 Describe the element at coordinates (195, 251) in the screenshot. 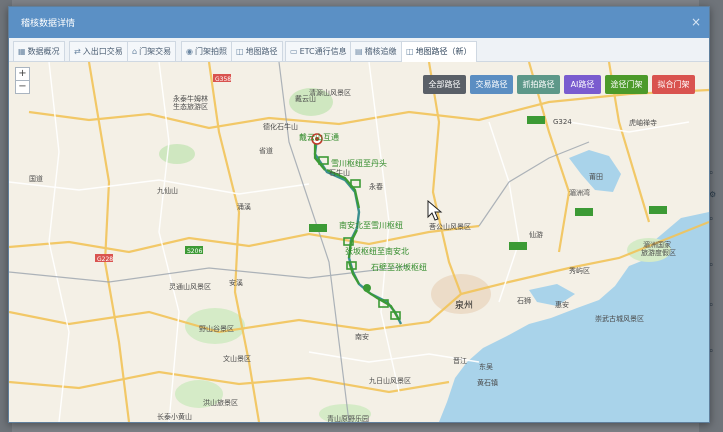

I see `road-shield-label: S206` at that location.